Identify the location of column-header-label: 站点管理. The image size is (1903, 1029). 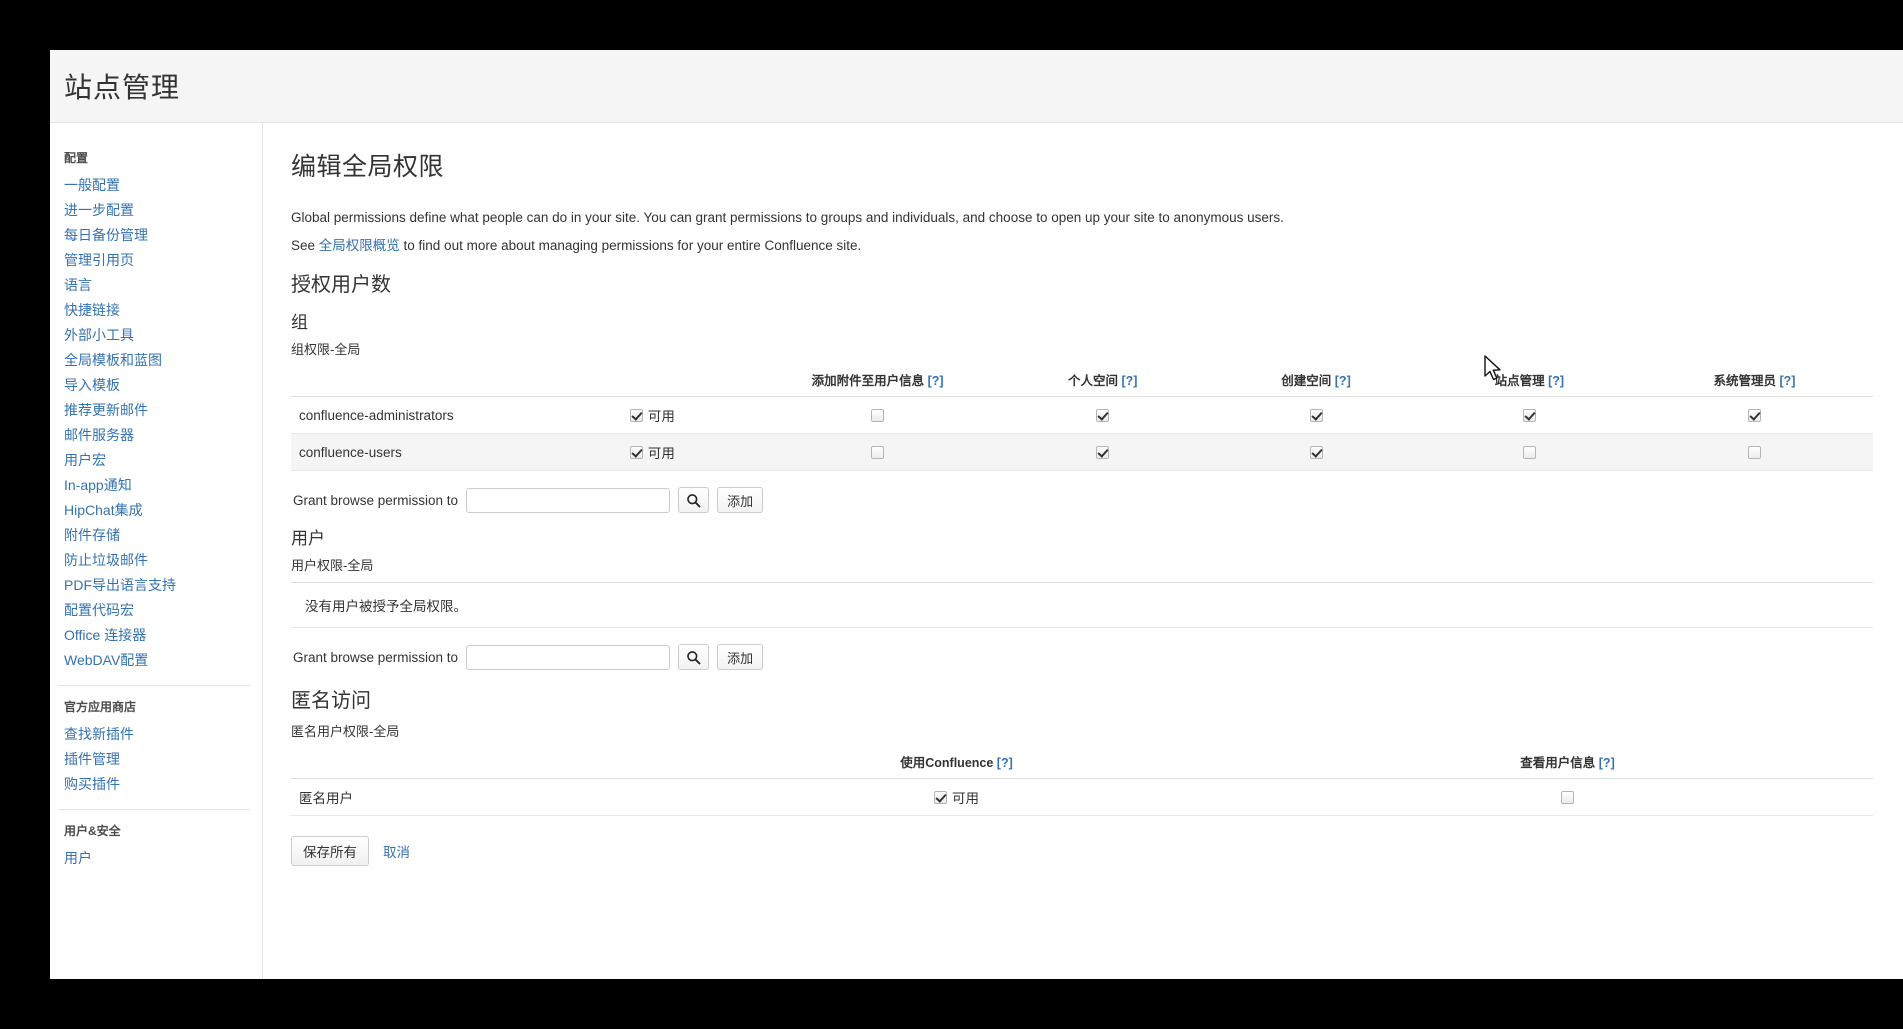
(1519, 381).